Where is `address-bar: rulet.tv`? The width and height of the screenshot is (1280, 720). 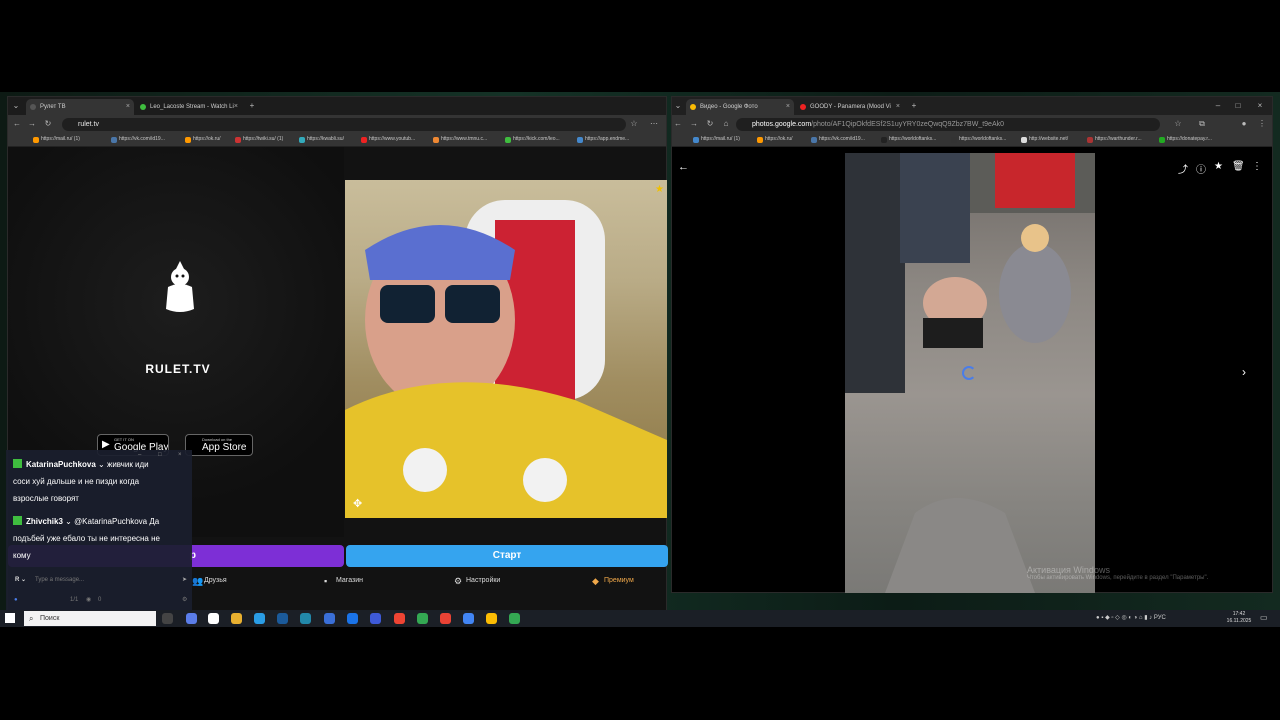
address-bar: rulet.tv is located at coordinates (344, 124).